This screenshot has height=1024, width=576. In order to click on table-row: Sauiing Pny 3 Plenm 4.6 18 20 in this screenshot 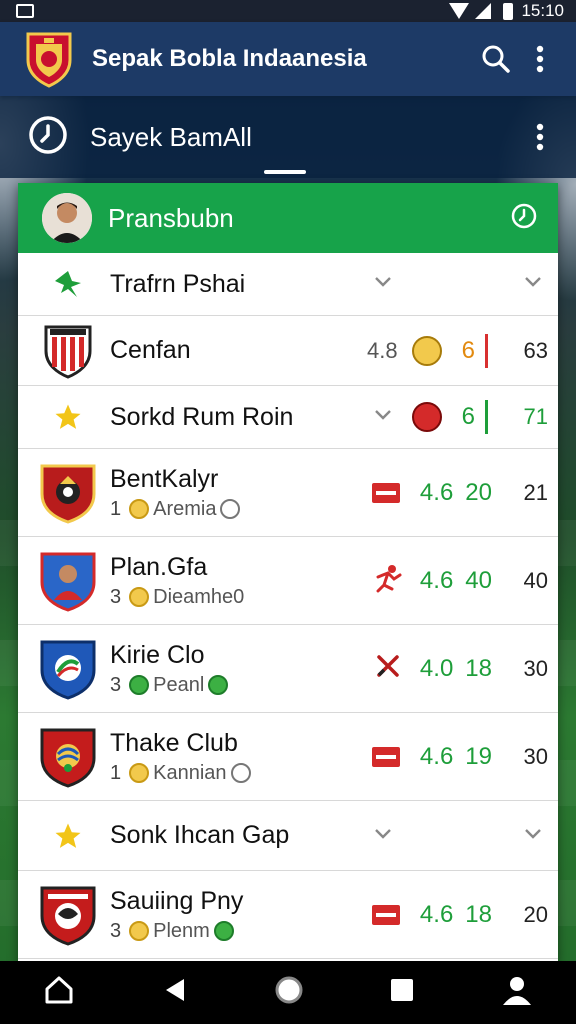, I will do `click(288, 915)`.